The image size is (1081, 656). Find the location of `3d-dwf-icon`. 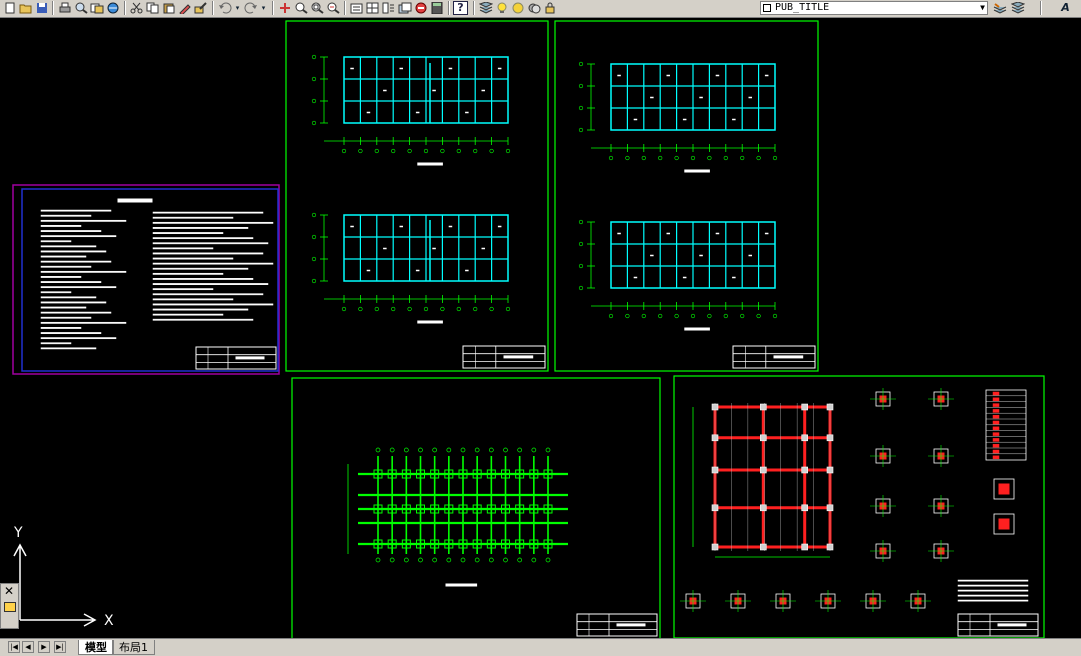

3d-dwf-icon is located at coordinates (112, 8).